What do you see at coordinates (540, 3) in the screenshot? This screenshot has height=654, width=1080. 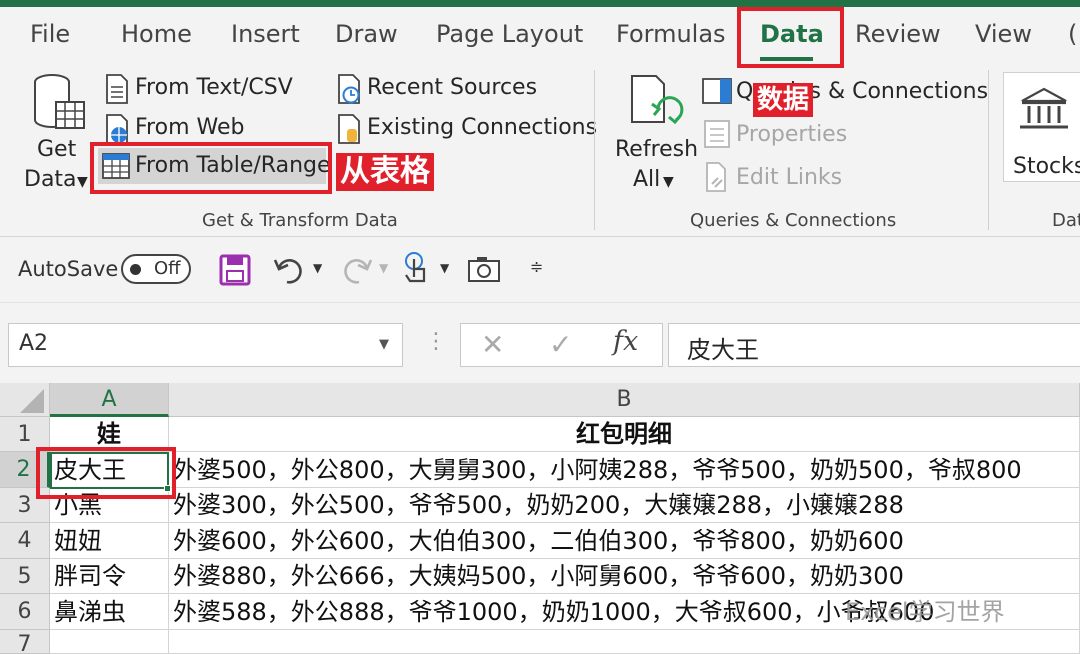 I see `title-accent-bar` at bounding box center [540, 3].